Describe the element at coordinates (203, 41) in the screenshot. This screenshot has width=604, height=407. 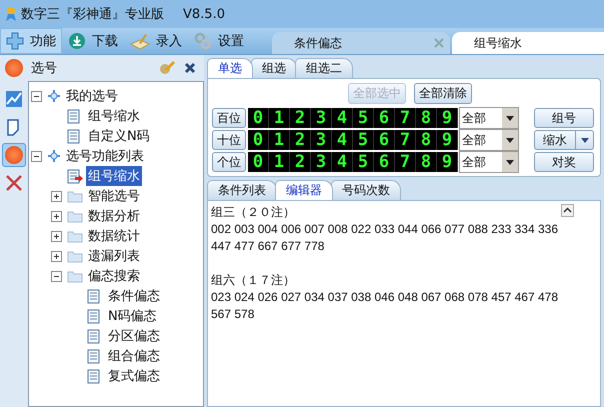
I see `gears-icon` at that location.